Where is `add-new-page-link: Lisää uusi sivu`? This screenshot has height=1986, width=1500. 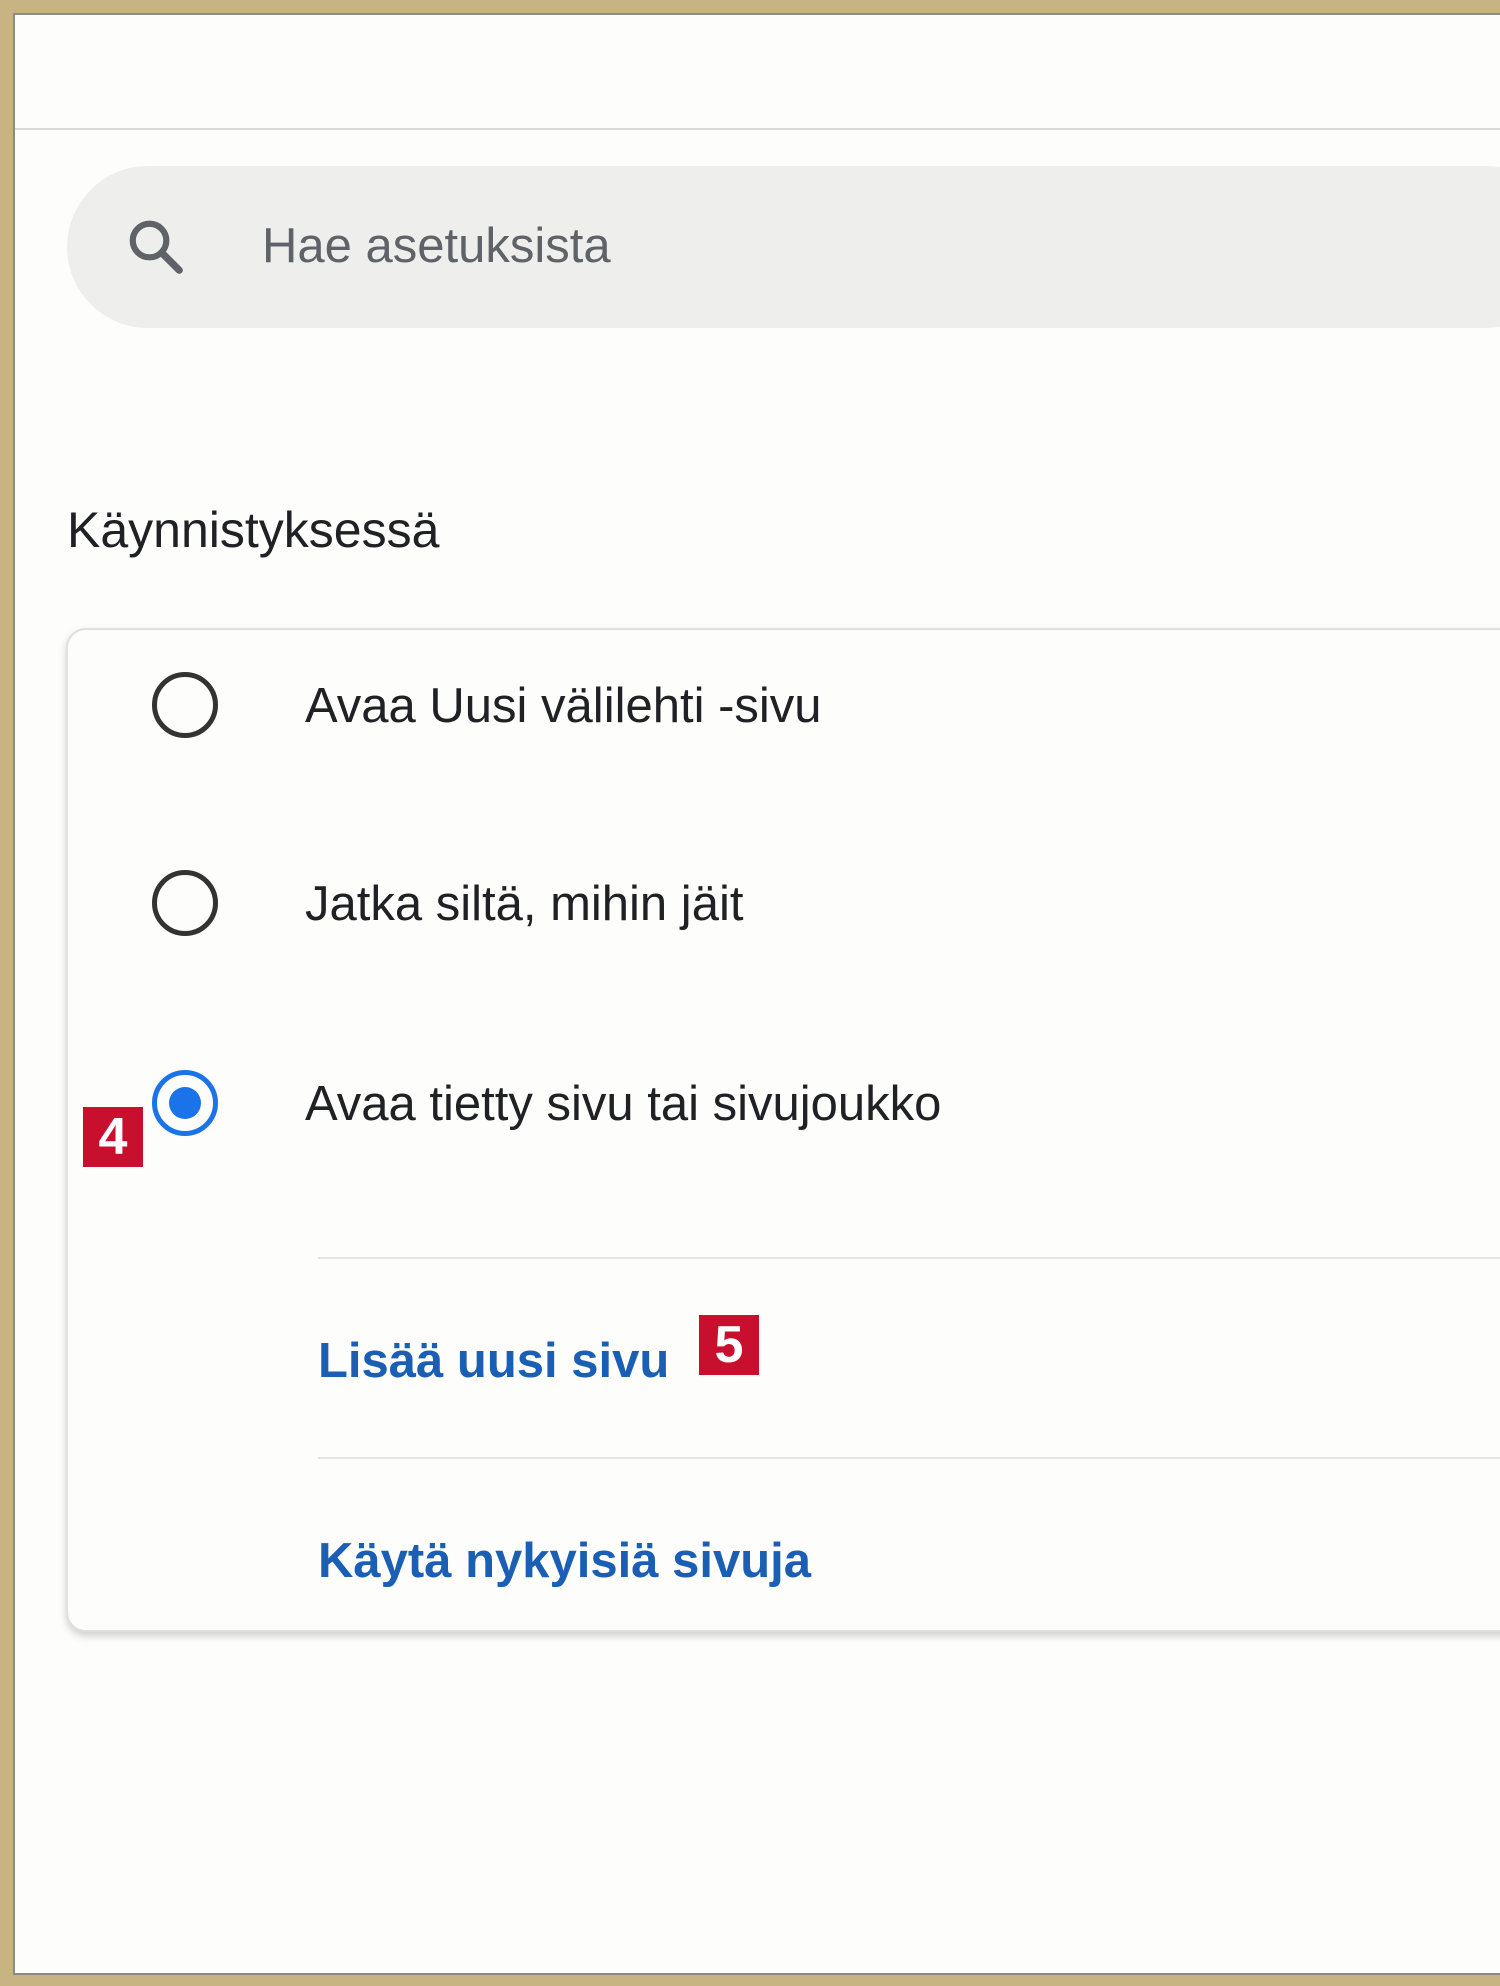
add-new-page-link: Lisää uusi sivu is located at coordinates (493, 1361).